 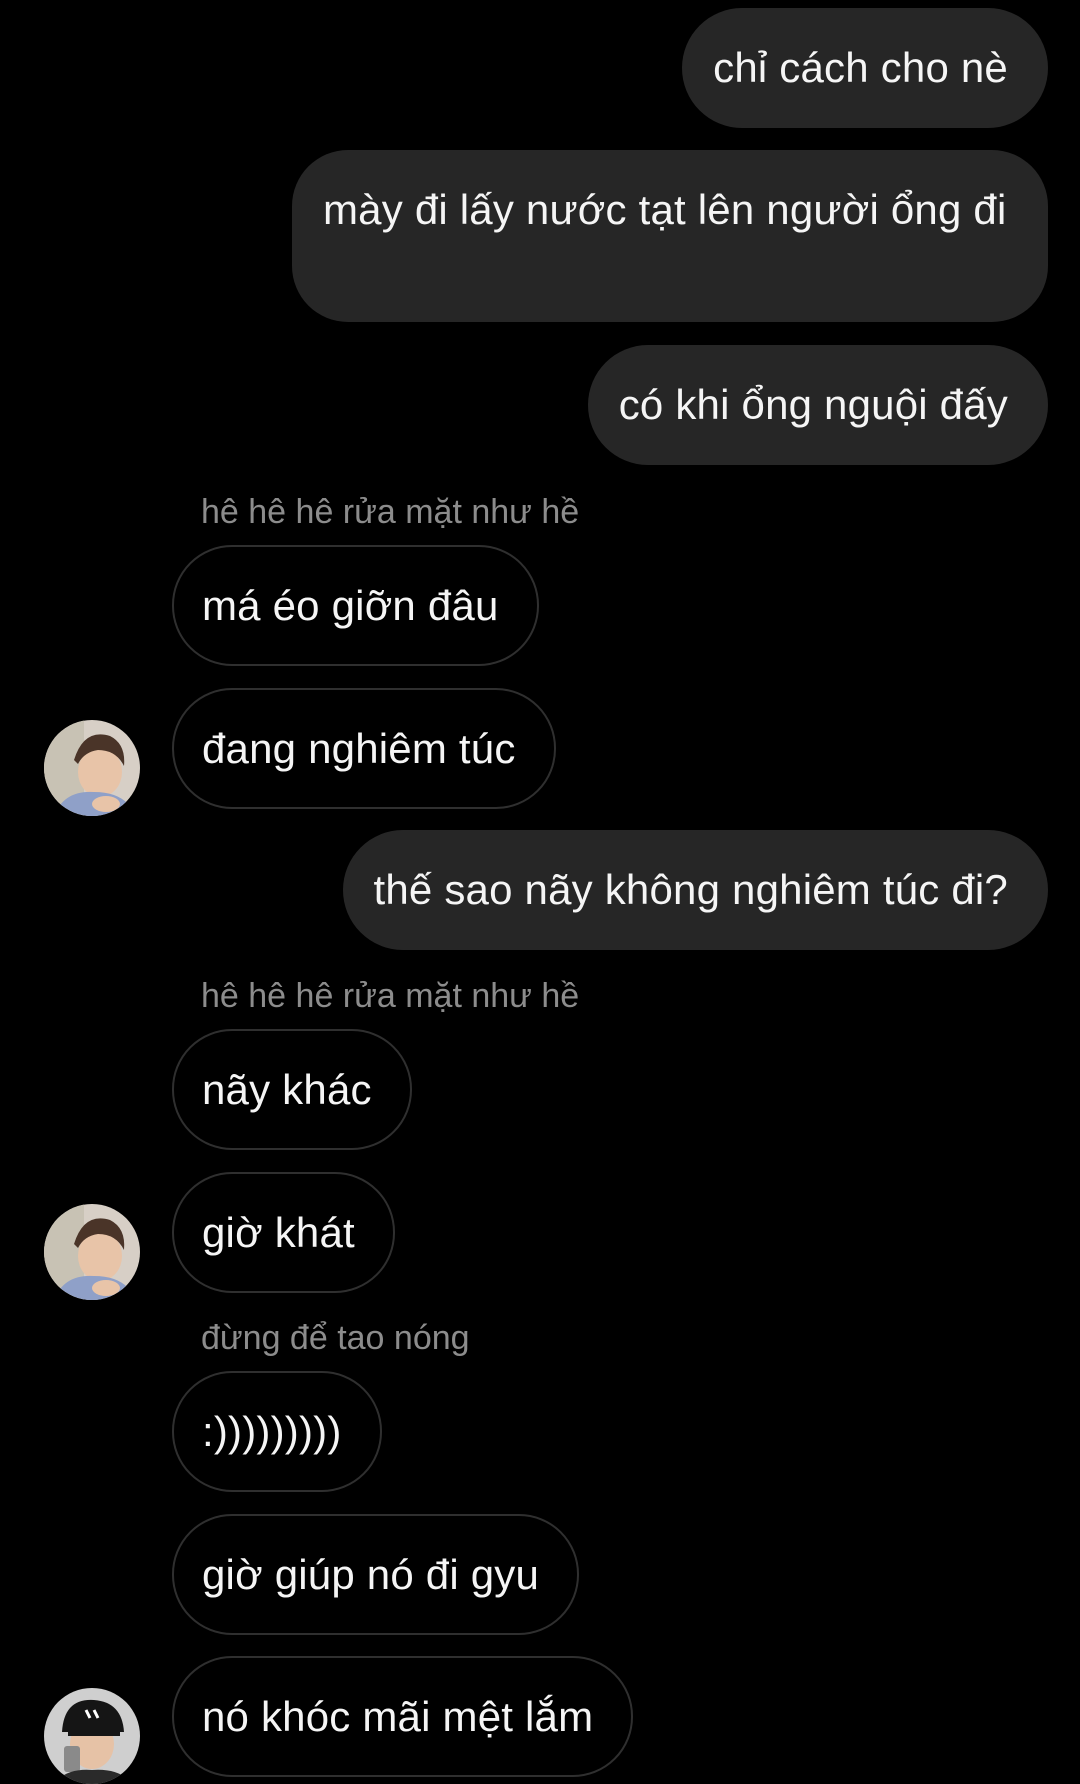 What do you see at coordinates (690, 889) in the screenshot?
I see `message-text: thế sao nãy không nghiêm túc đi?` at bounding box center [690, 889].